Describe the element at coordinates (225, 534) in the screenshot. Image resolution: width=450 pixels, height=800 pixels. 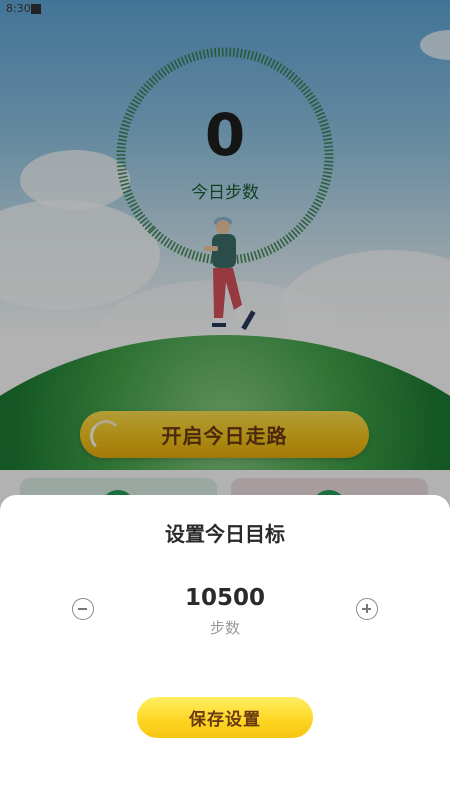
I see `sheet-title: 设置今日目标` at that location.